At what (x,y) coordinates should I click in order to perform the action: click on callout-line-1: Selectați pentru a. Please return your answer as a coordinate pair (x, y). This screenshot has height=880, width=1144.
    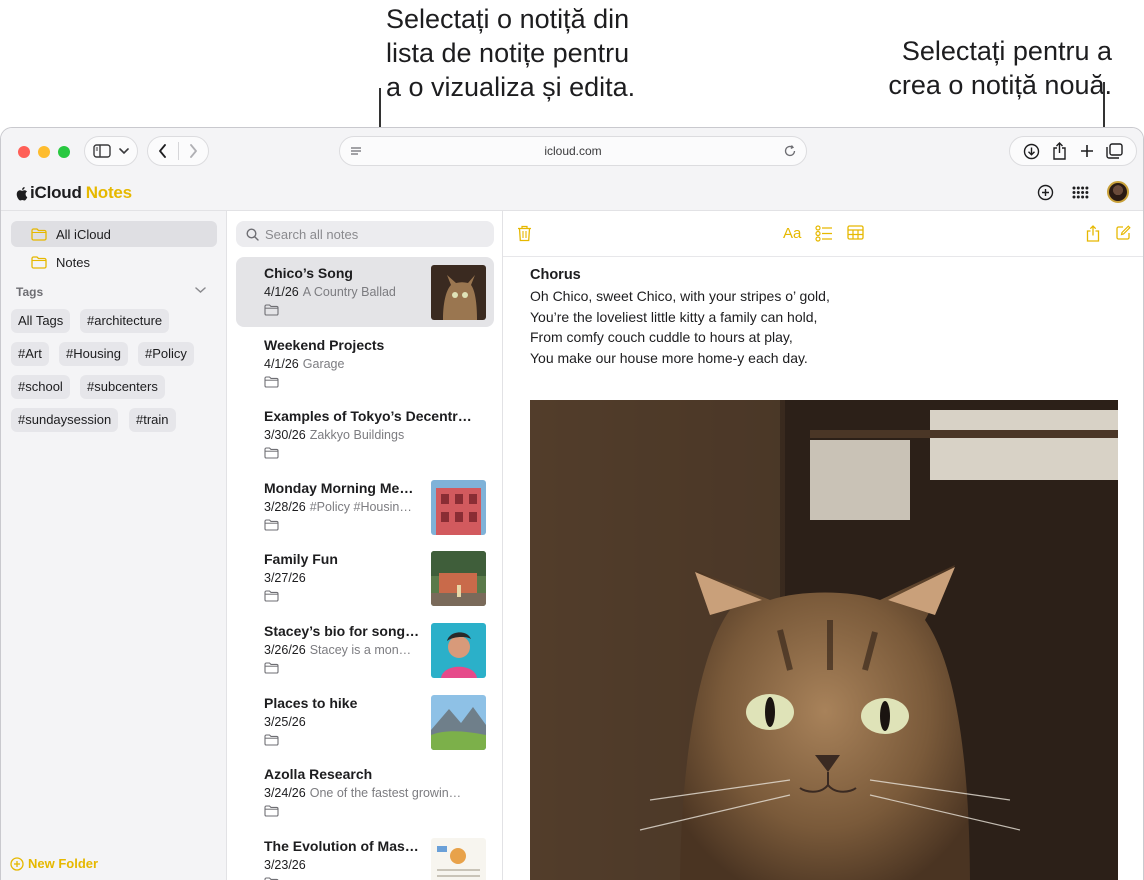
    Looking at the image, I should click on (1006, 51).